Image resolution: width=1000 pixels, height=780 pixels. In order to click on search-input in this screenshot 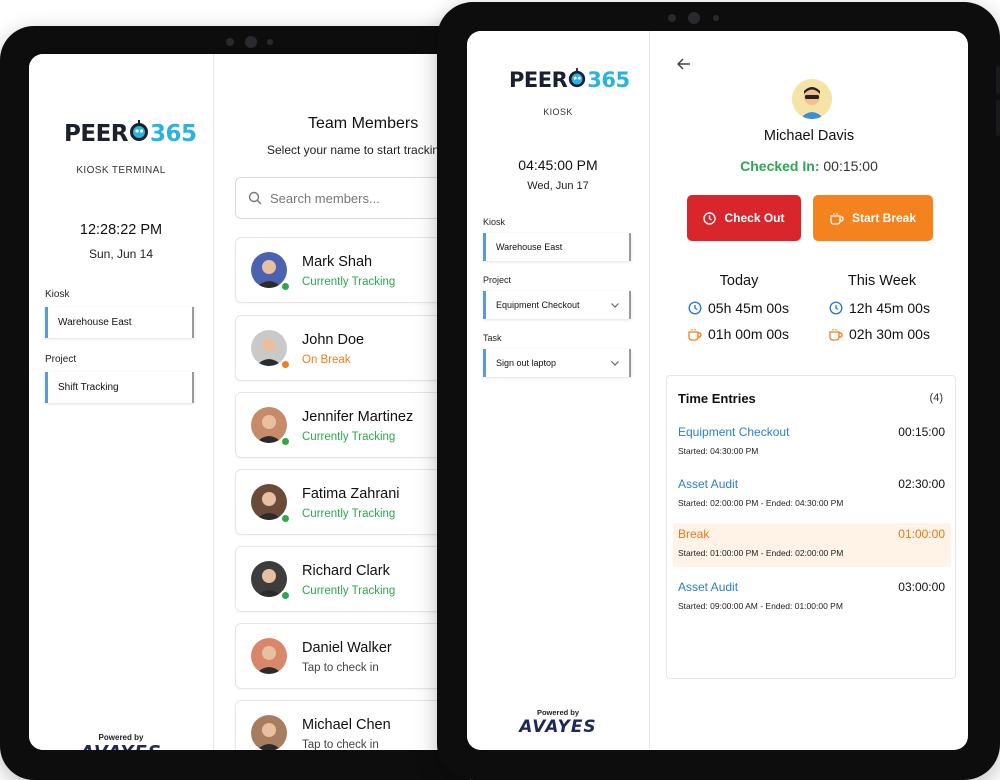, I will do `click(365, 198)`.